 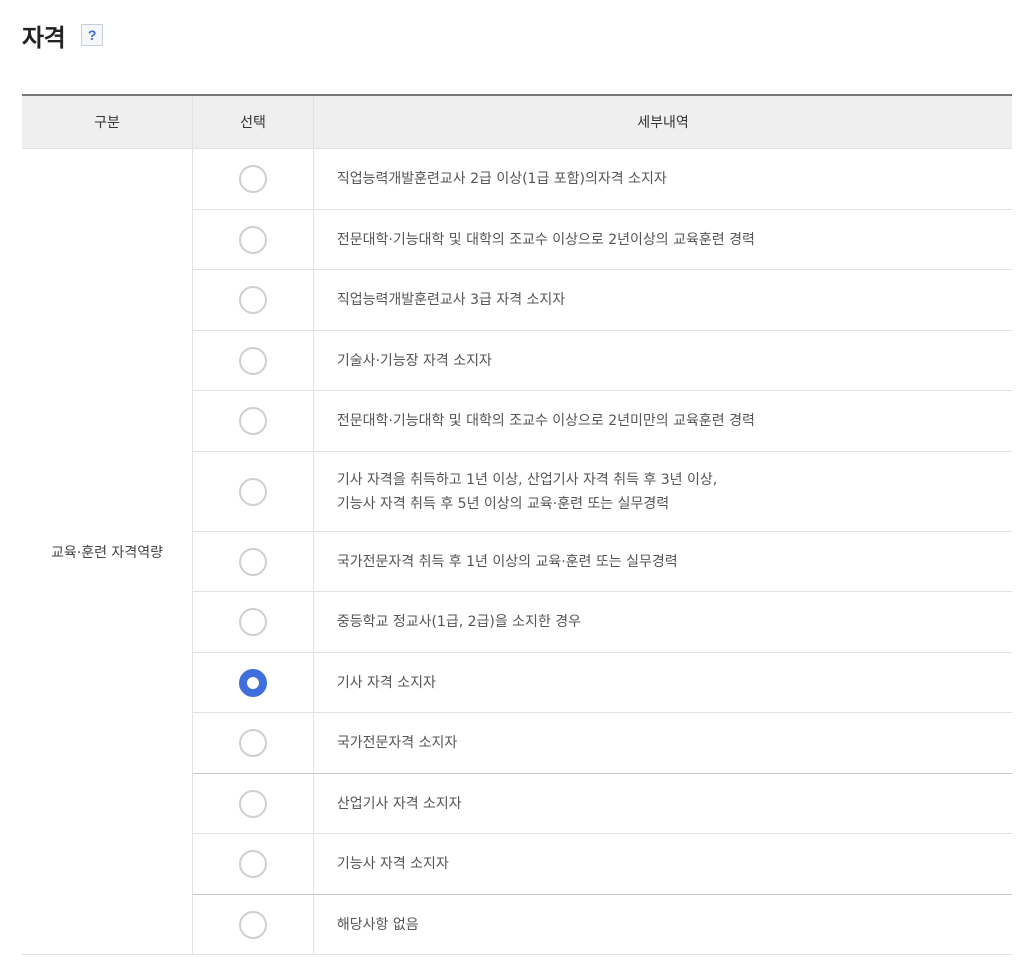 I want to click on option-description: 기능사 자격 소지자, so click(x=663, y=864).